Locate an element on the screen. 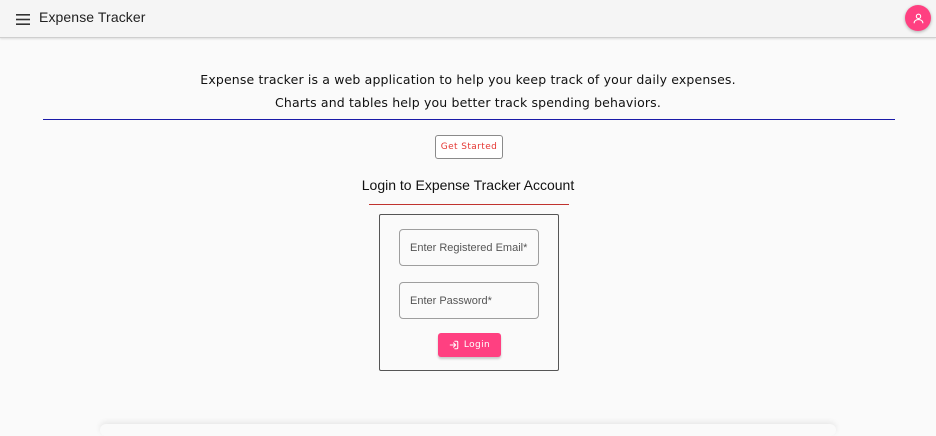 Image resolution: width=936 pixels, height=436 pixels. login-icon is located at coordinates (454, 345).